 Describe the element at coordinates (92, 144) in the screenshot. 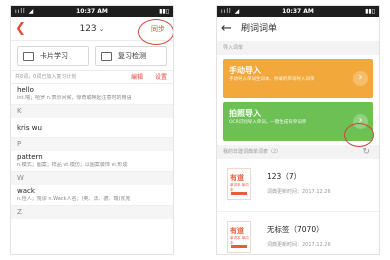

I see `letter-header: P` at that location.